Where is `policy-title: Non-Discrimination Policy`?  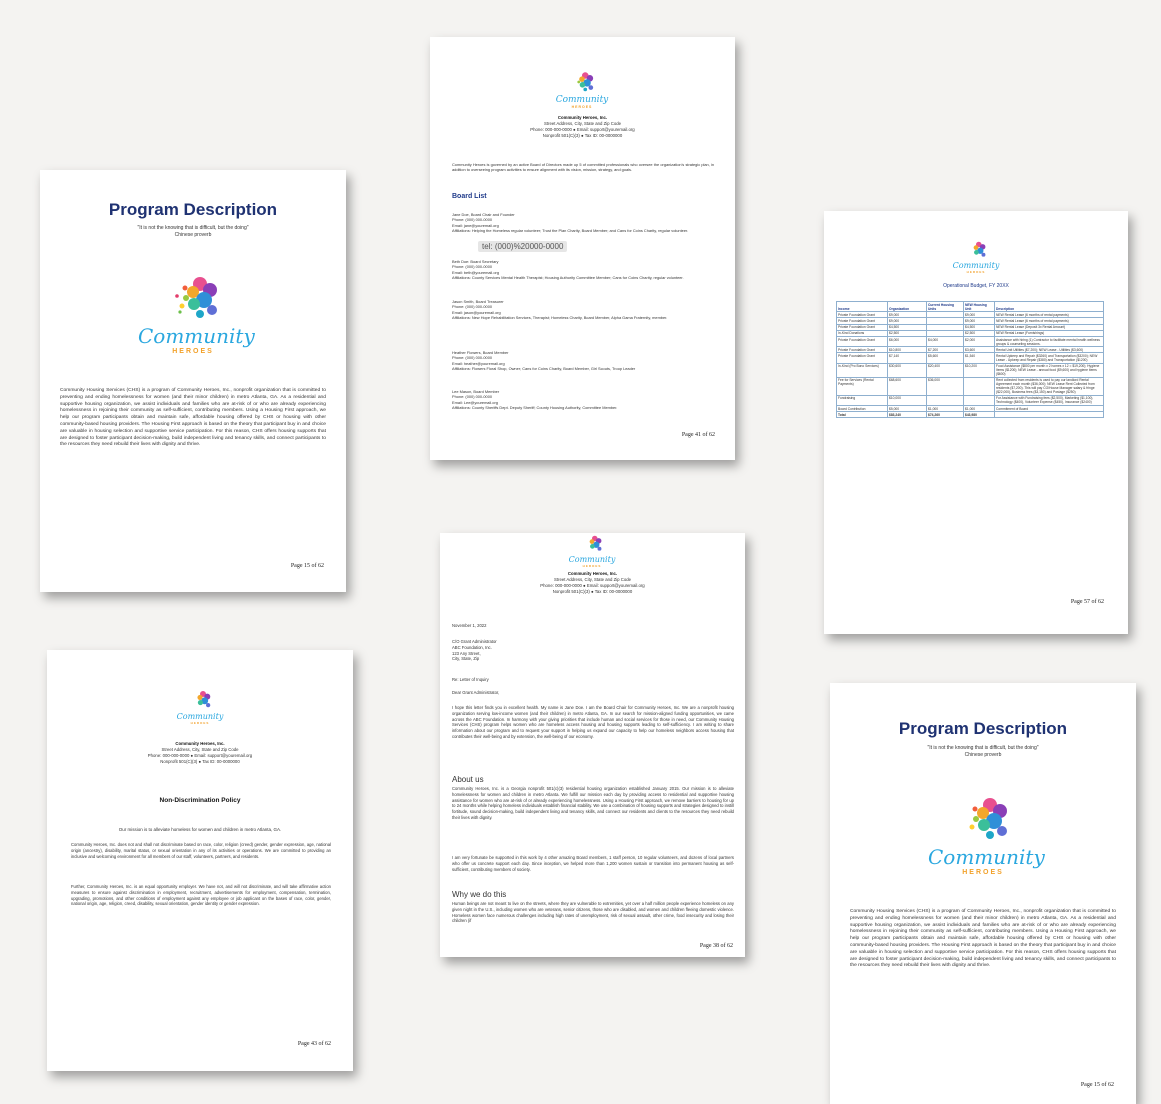
policy-title: Non-Discrimination Policy is located at coordinates (200, 800).